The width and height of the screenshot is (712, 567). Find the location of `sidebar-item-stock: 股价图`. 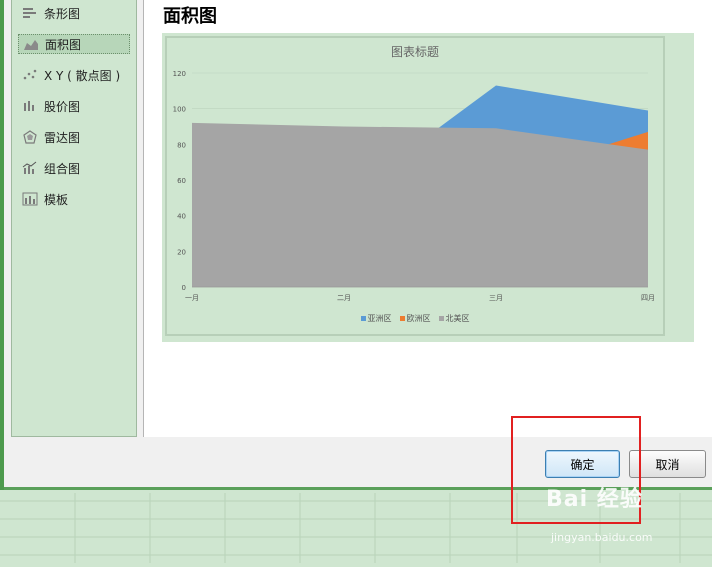

sidebar-item-stock: 股价图 is located at coordinates (74, 106).